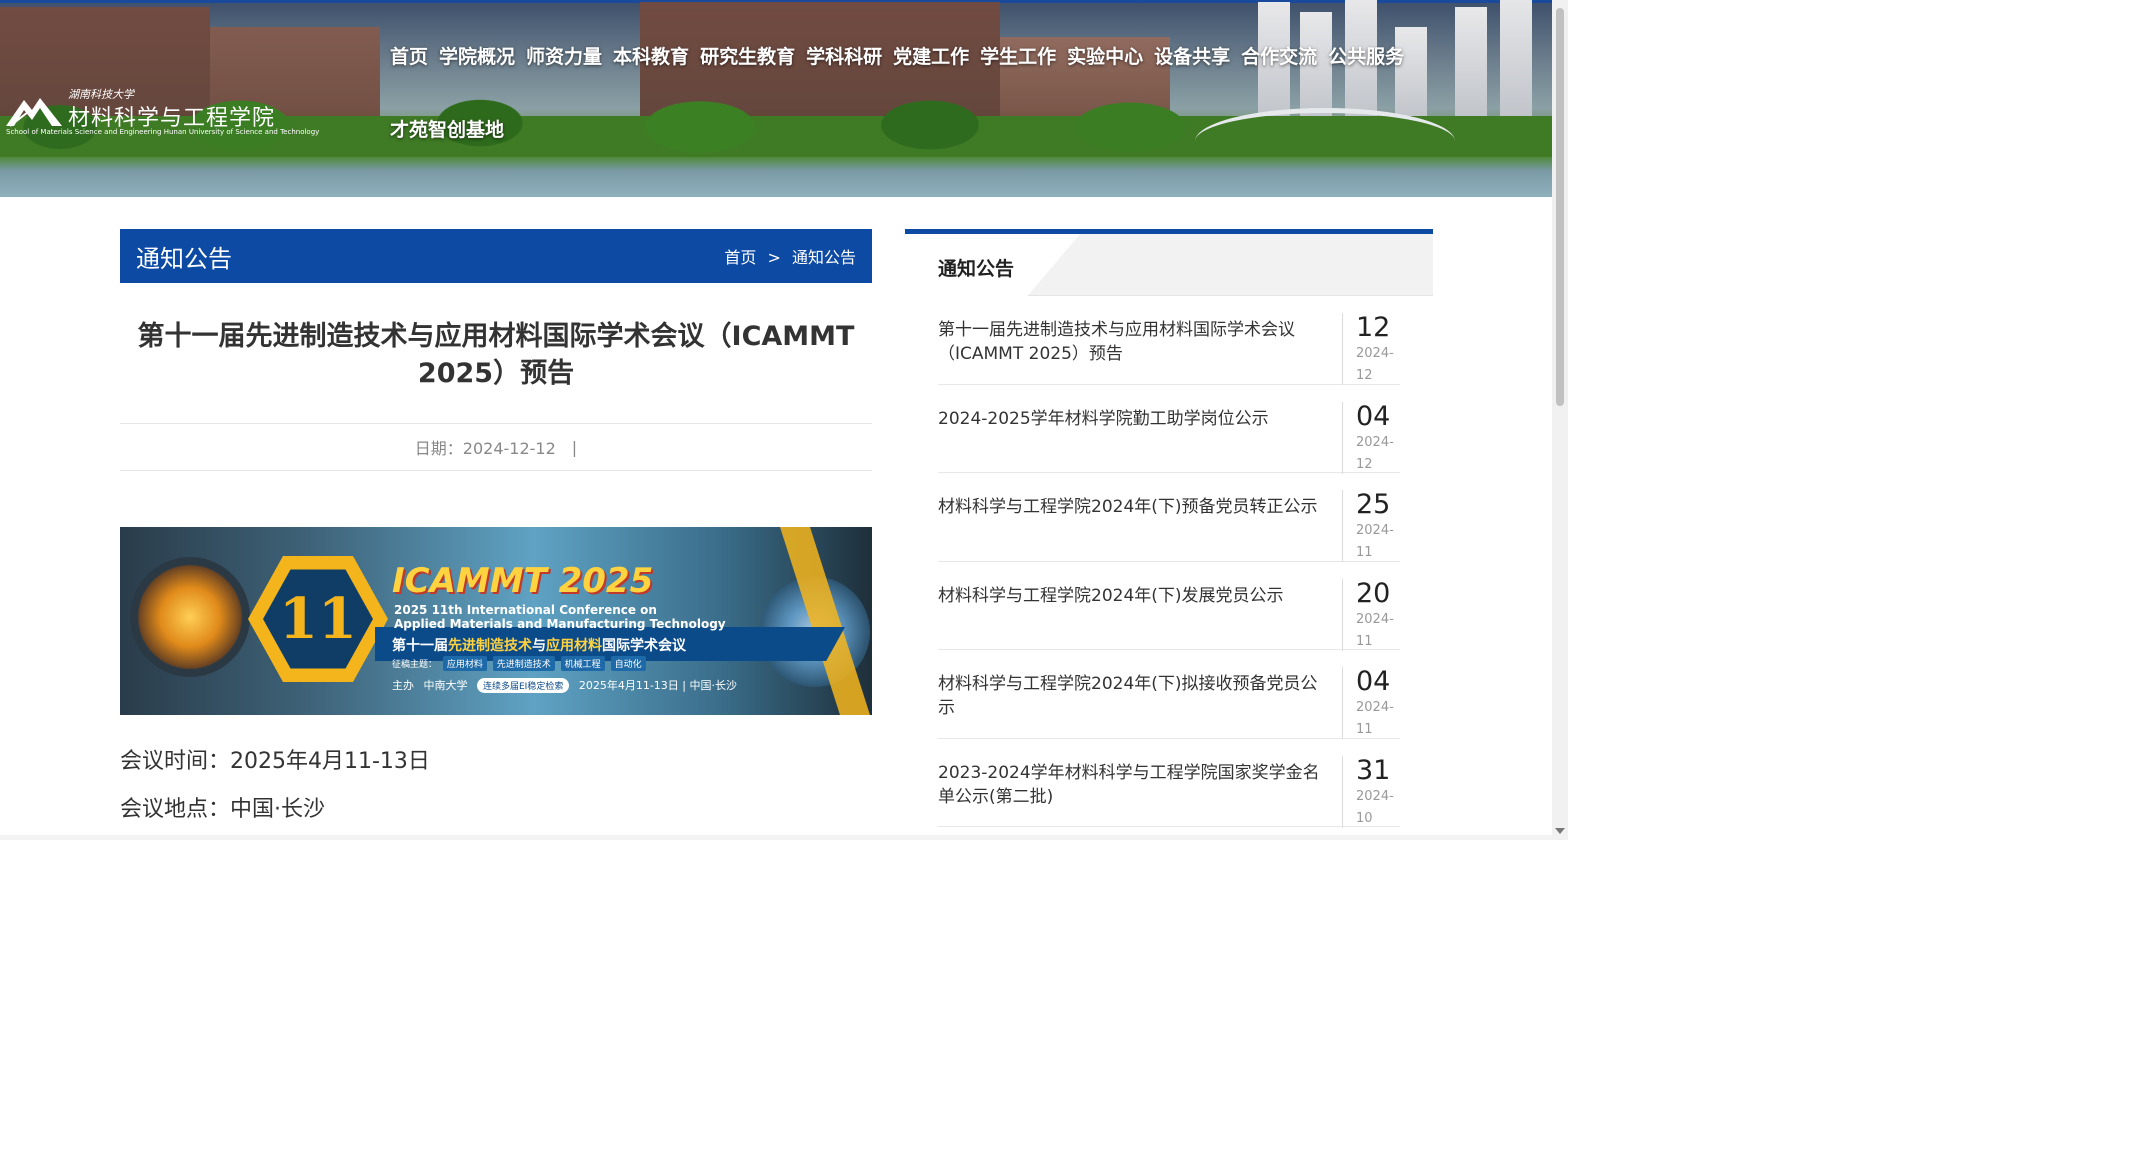  I want to click on breadcrumb: 首页 > 通知公告, so click(790, 256).